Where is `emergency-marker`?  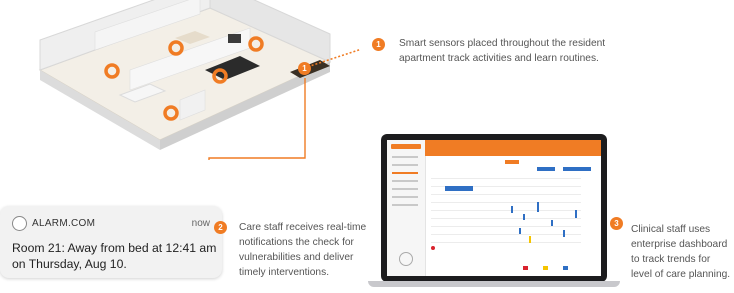
emergency-marker is located at coordinates (433, 248).